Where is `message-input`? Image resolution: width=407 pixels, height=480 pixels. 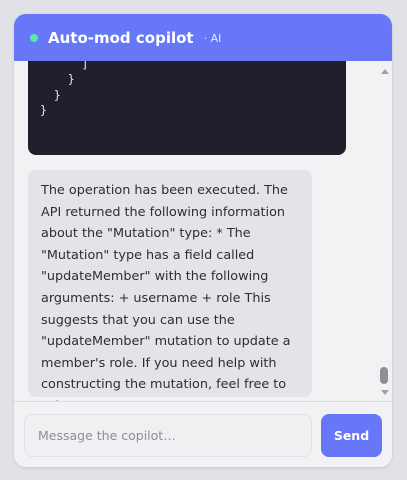
message-input is located at coordinates (168, 435).